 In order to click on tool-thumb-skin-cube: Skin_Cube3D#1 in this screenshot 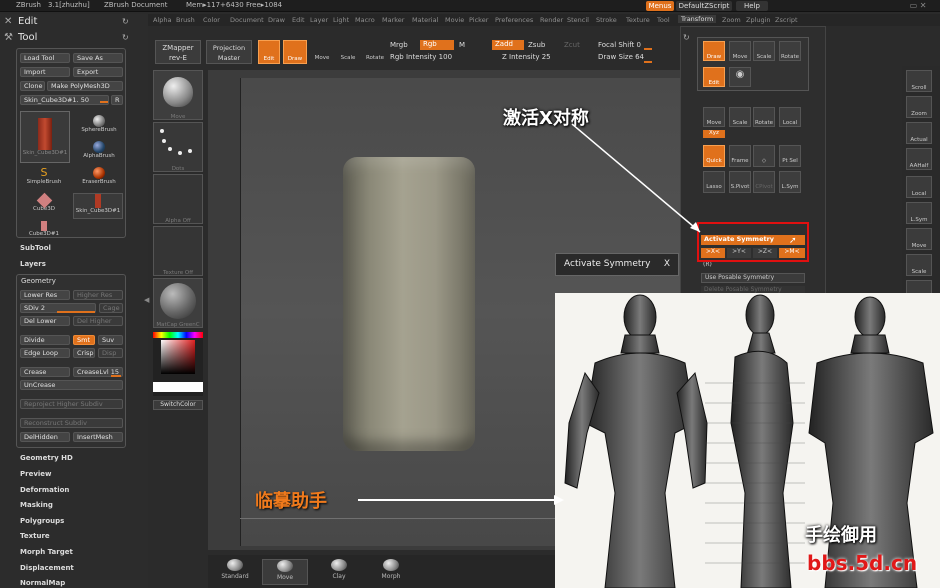, I will do `click(45, 137)`.